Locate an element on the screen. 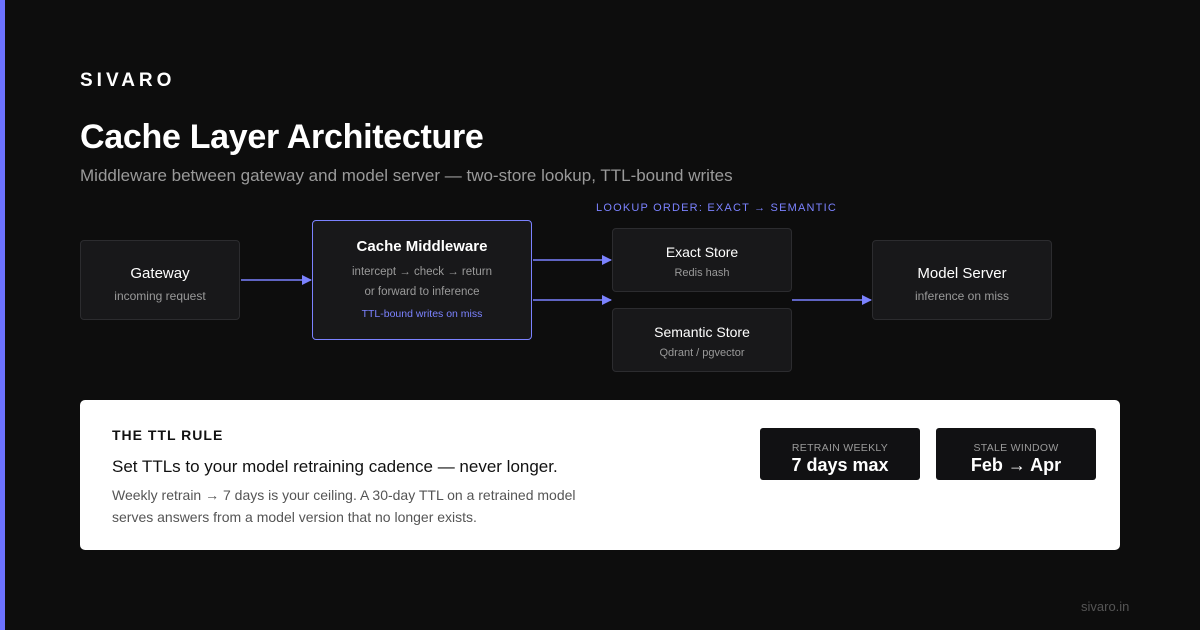  node-exact-name: Exact Store is located at coordinates (702, 252).